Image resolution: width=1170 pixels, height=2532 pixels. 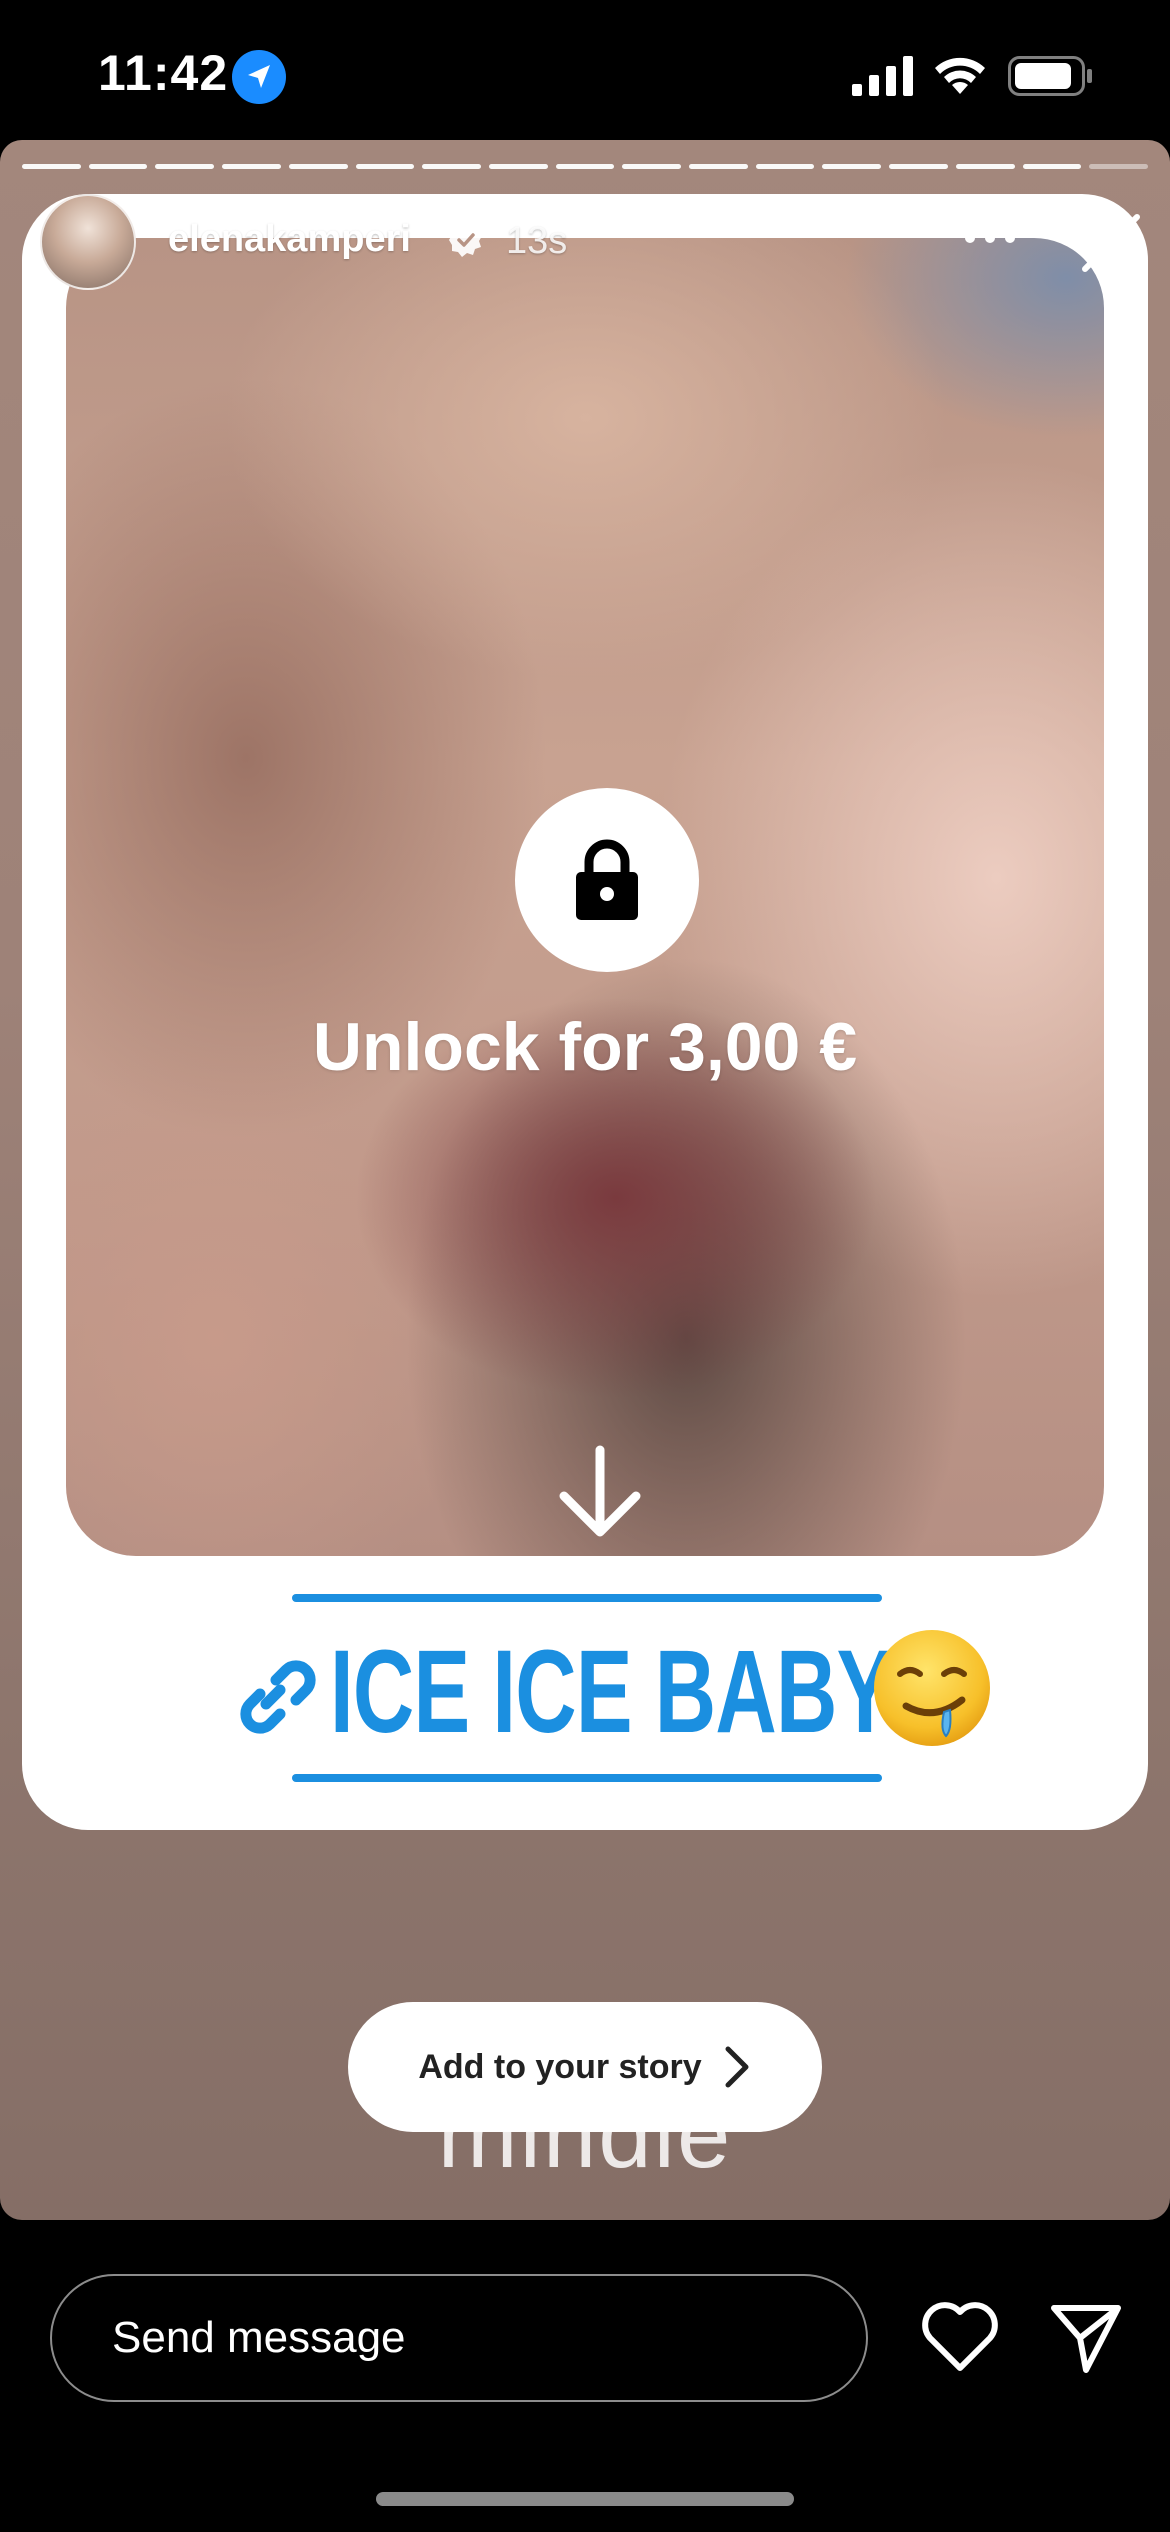 What do you see at coordinates (587, 1598) in the screenshot?
I see `link-sticker-top-line` at bounding box center [587, 1598].